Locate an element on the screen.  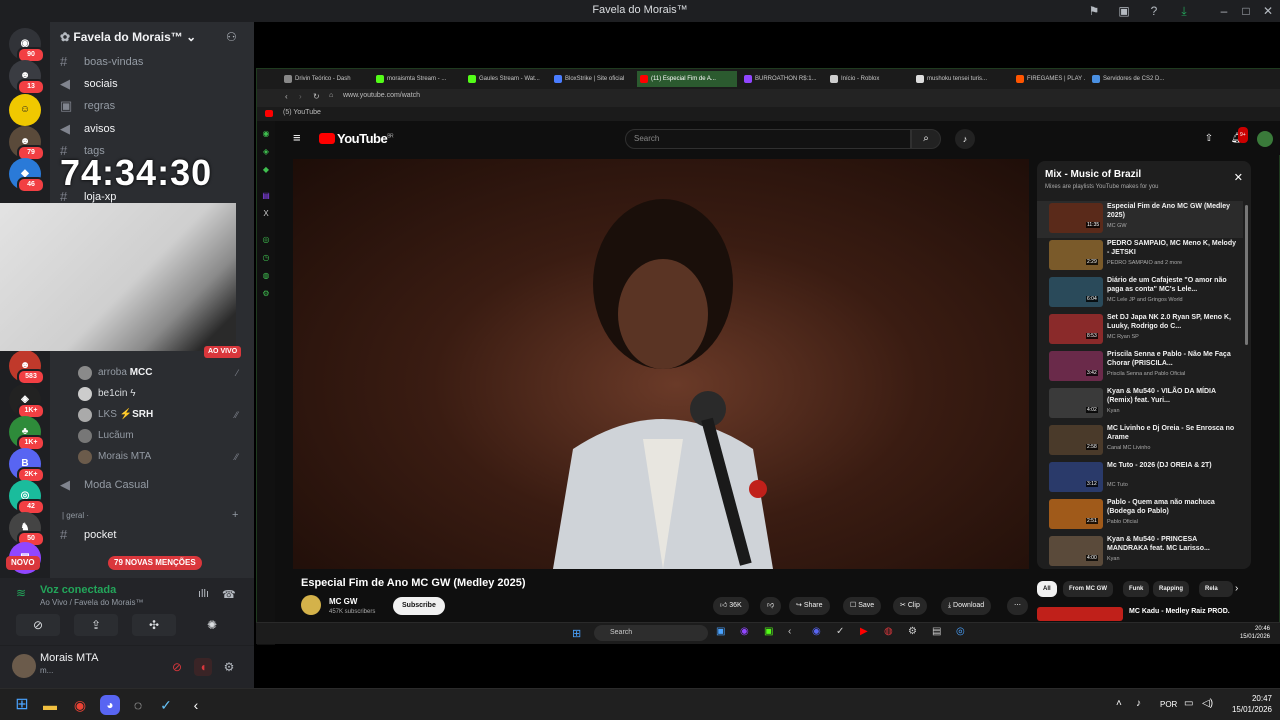
help-icon: ? is located at coordinates (1154, 11).